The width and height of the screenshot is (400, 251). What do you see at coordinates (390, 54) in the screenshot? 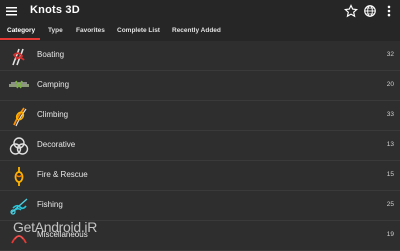
I see `category-count: 32` at bounding box center [390, 54].